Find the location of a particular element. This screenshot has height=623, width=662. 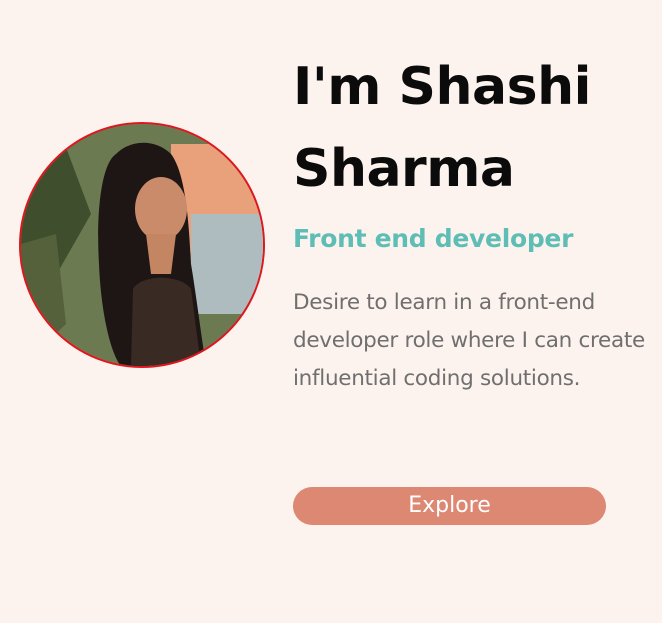

portrait-illustration is located at coordinates (142, 245).